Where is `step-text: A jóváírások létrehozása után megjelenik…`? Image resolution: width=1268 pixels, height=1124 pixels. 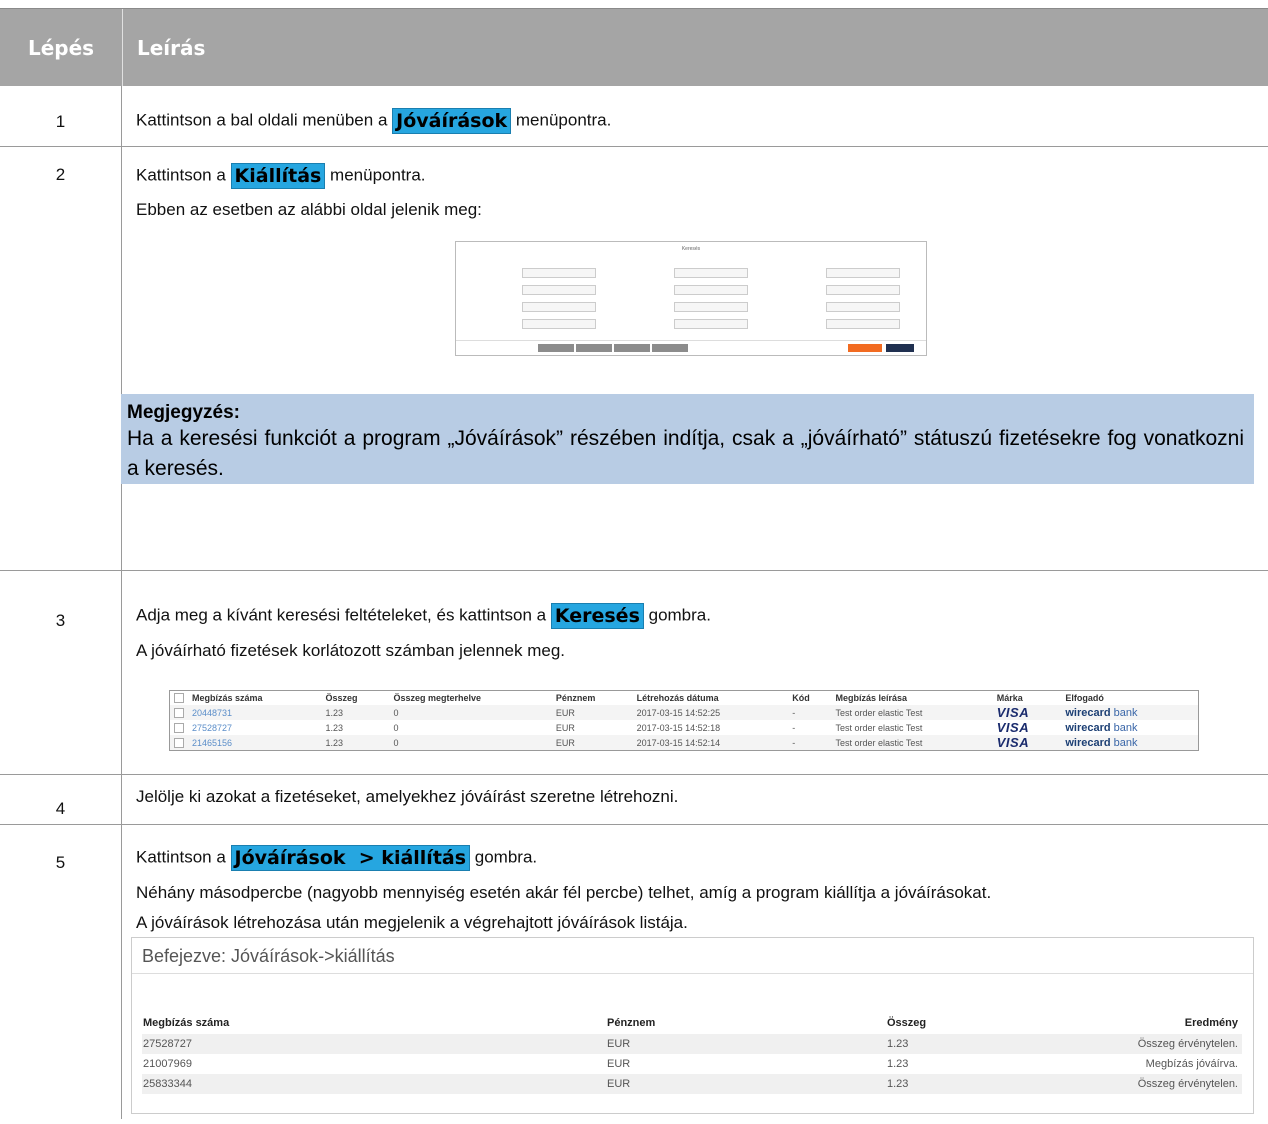
step-text: A jóváírások létrehozása után megjelenik… is located at coordinates (412, 922).